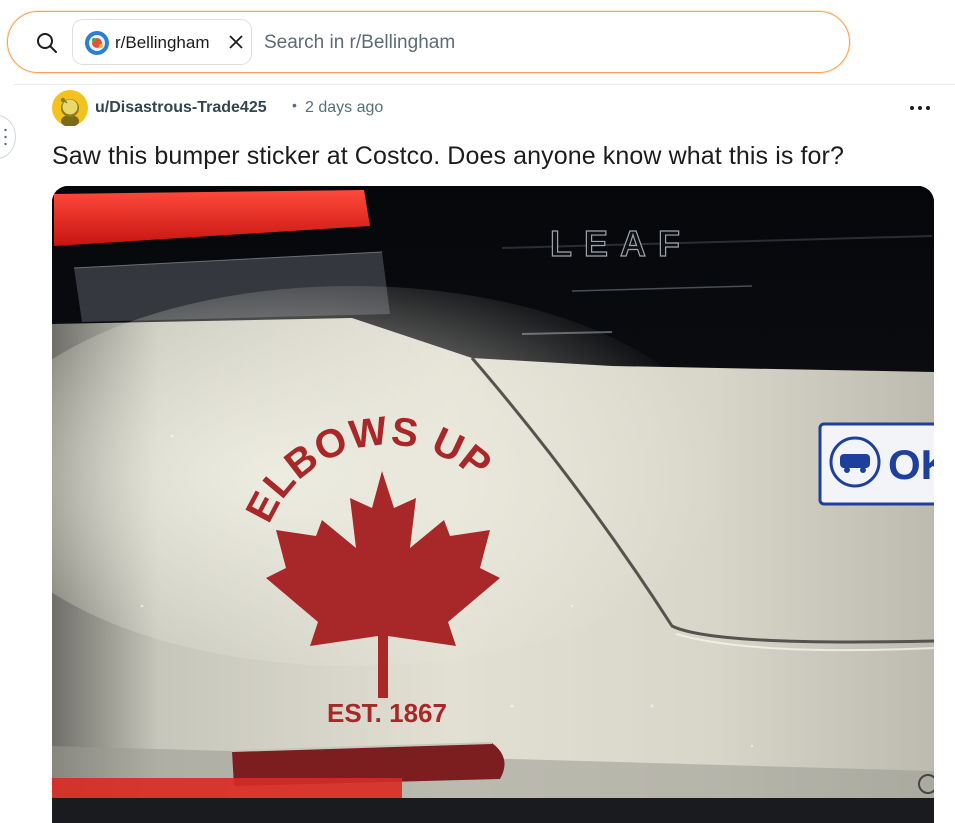 This screenshot has height=823, width=955. What do you see at coordinates (97, 43) in the screenshot?
I see `community-avatar-icon` at bounding box center [97, 43].